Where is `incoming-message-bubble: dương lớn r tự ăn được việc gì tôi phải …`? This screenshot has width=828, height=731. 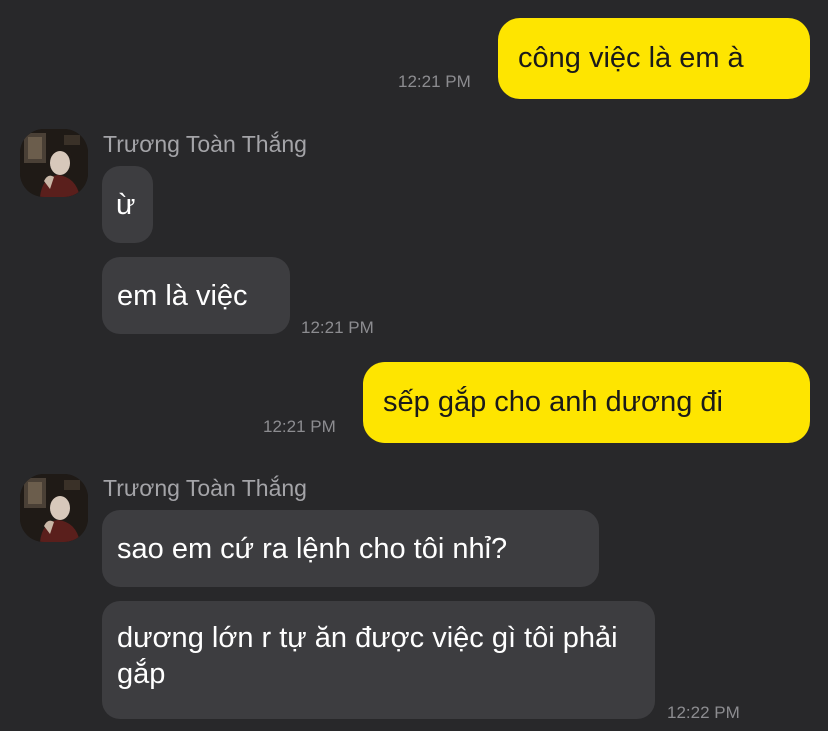
incoming-message-bubble: dương lớn r tự ăn được việc gì tôi phải … is located at coordinates (378, 660).